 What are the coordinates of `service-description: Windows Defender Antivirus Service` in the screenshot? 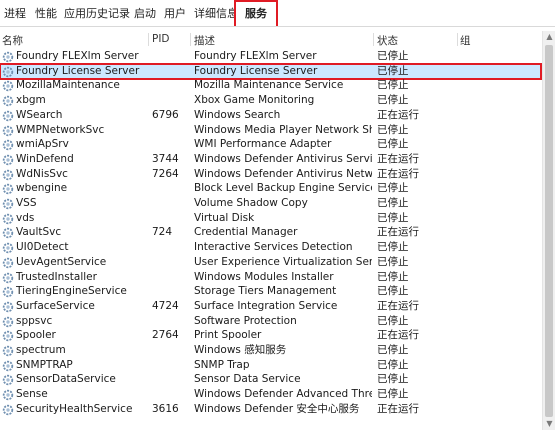 It's located at (283, 158).